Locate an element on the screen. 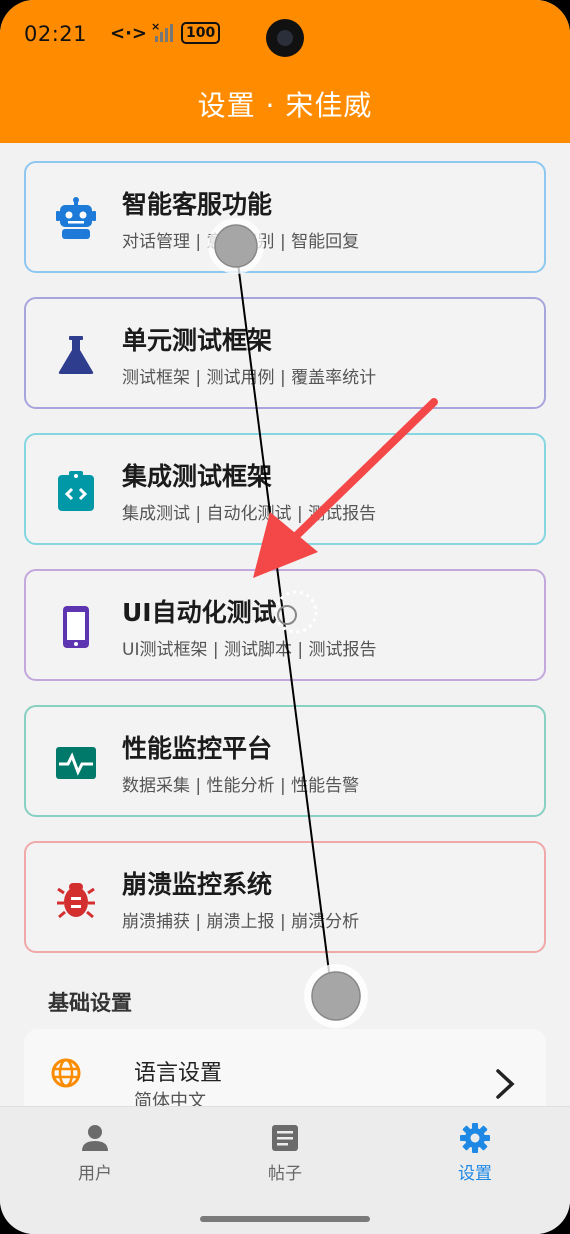 The width and height of the screenshot is (570, 1234). globe-icon is located at coordinates (66, 1073).